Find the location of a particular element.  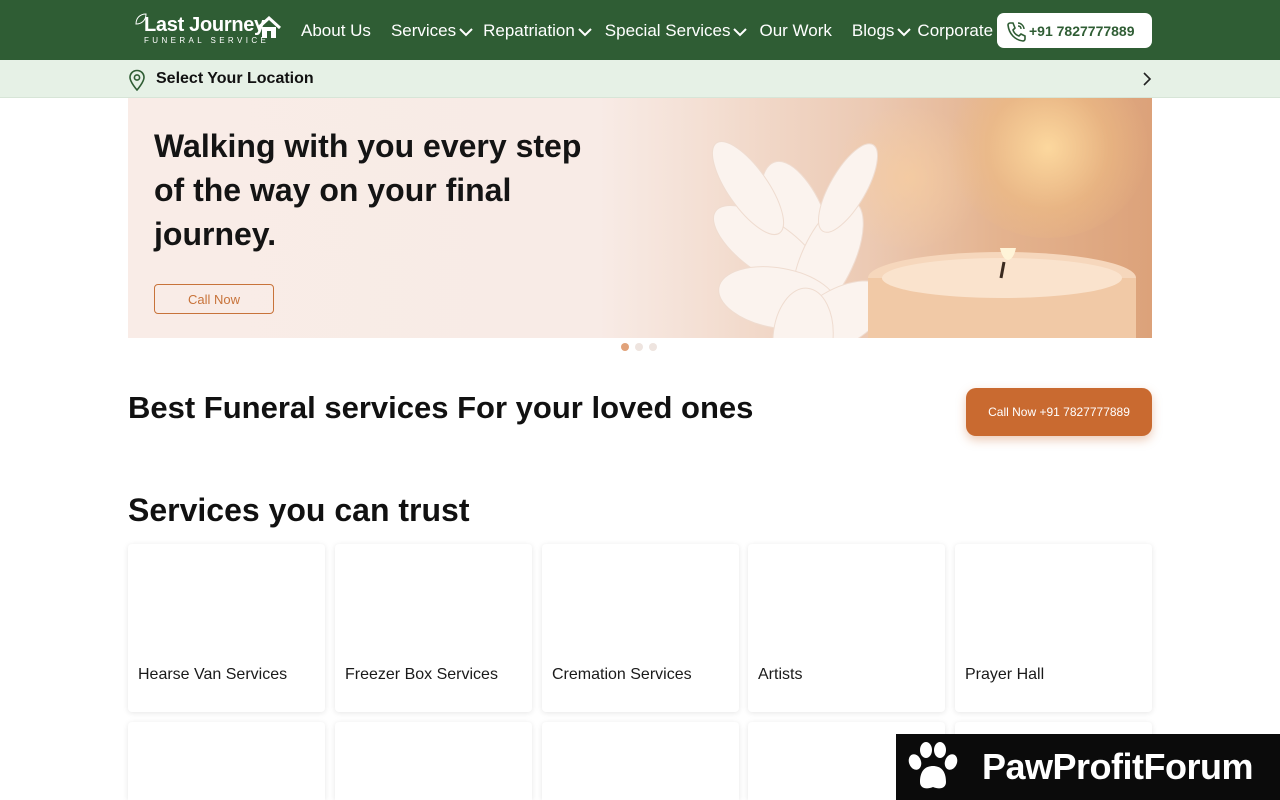

nav-about-us: About Us is located at coordinates (336, 31).